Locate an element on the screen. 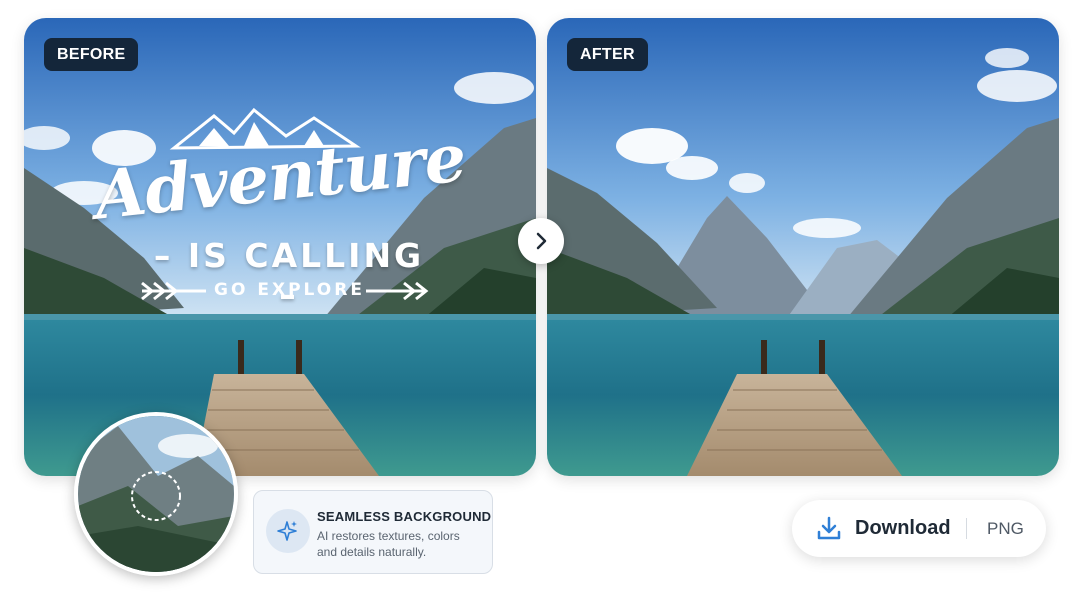 Image resolution: width=1088 pixels, height=608 pixels. before-badge: BEFORE is located at coordinates (91, 54).